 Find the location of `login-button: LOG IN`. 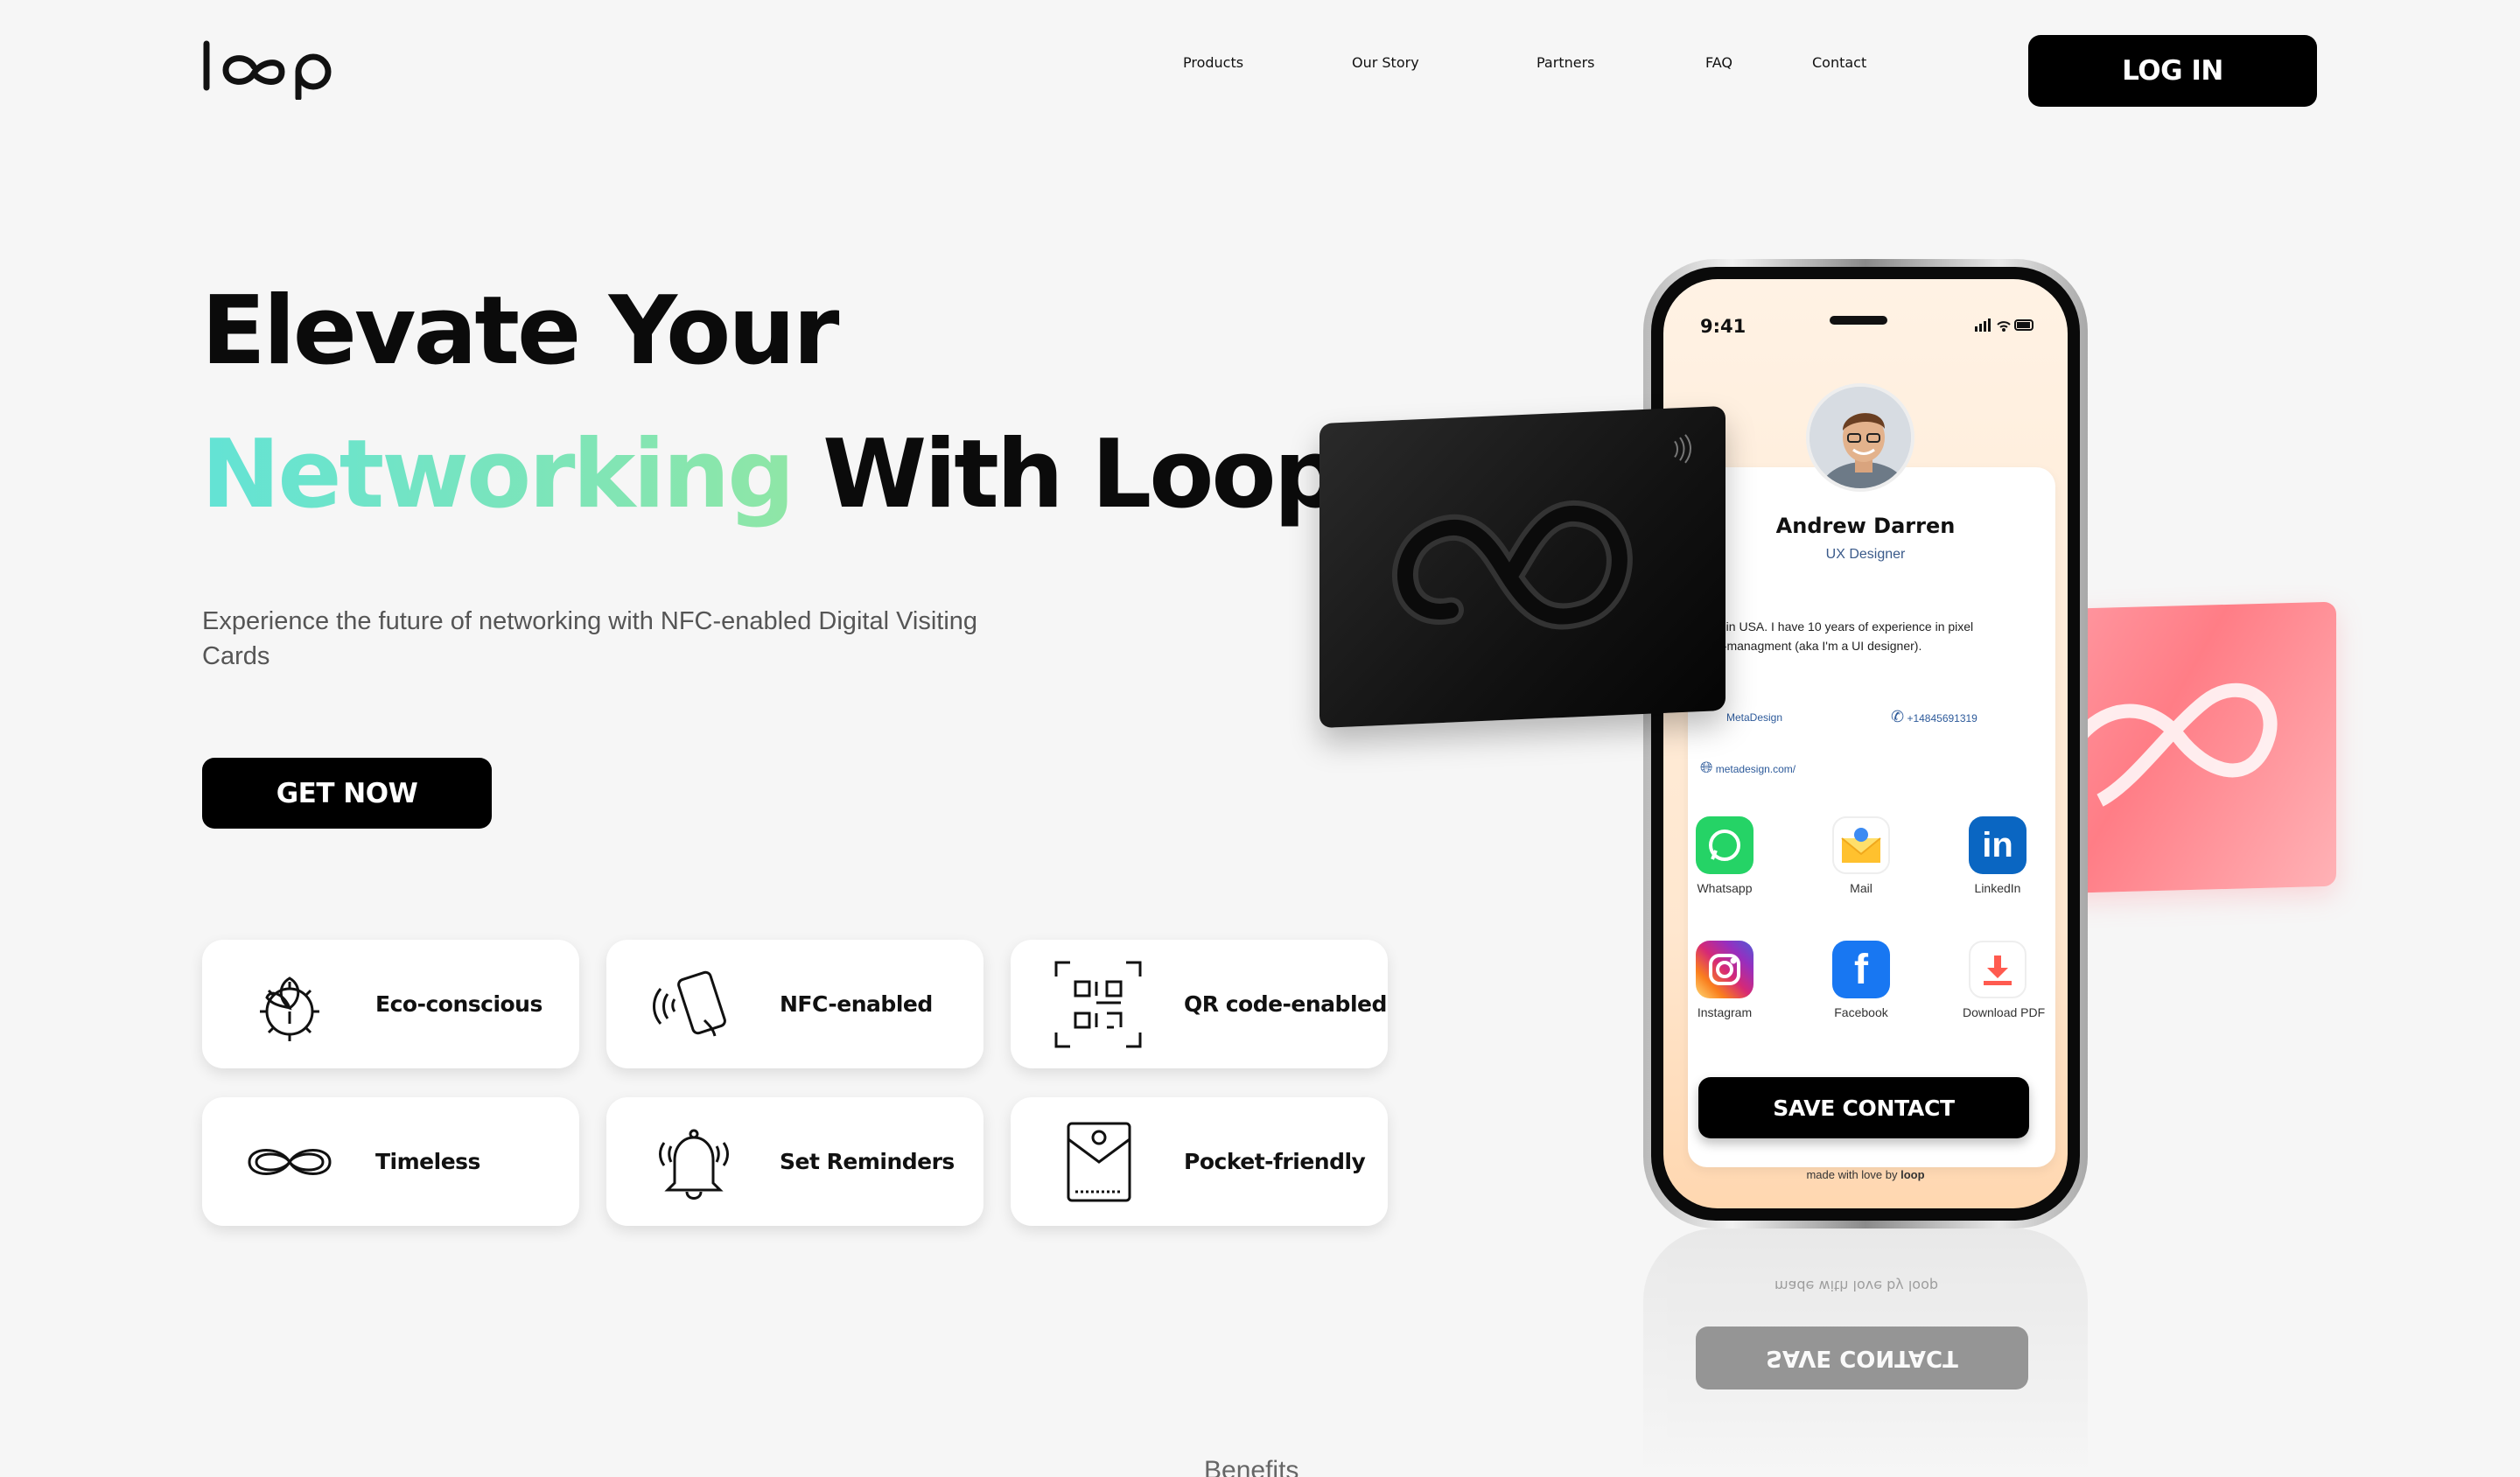

login-button: LOG IN is located at coordinates (2172, 71).